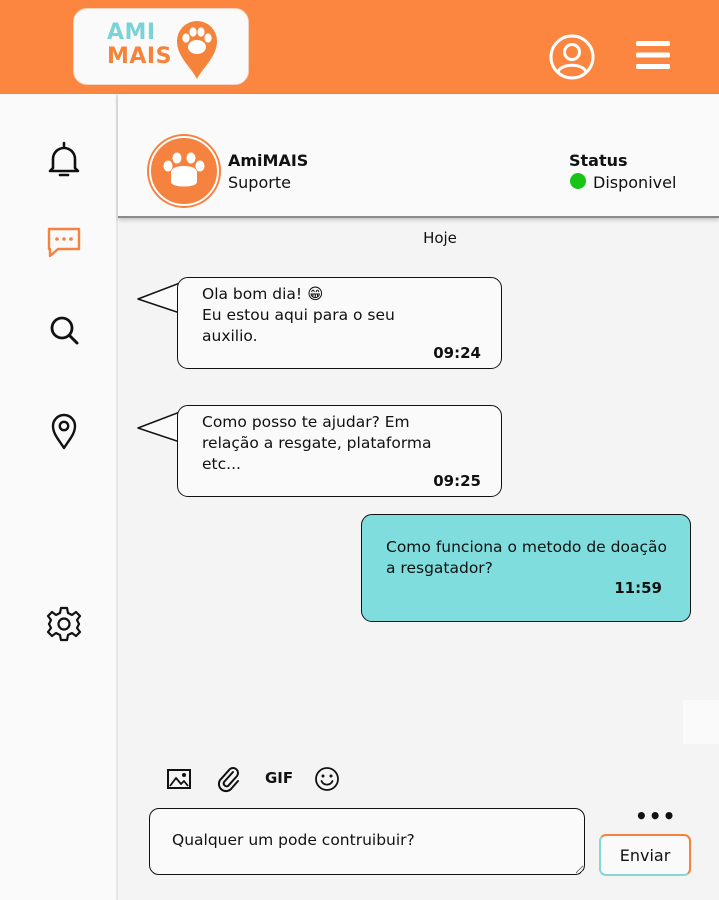  Describe the element at coordinates (578, 181) in the screenshot. I see `status-indicator` at that location.